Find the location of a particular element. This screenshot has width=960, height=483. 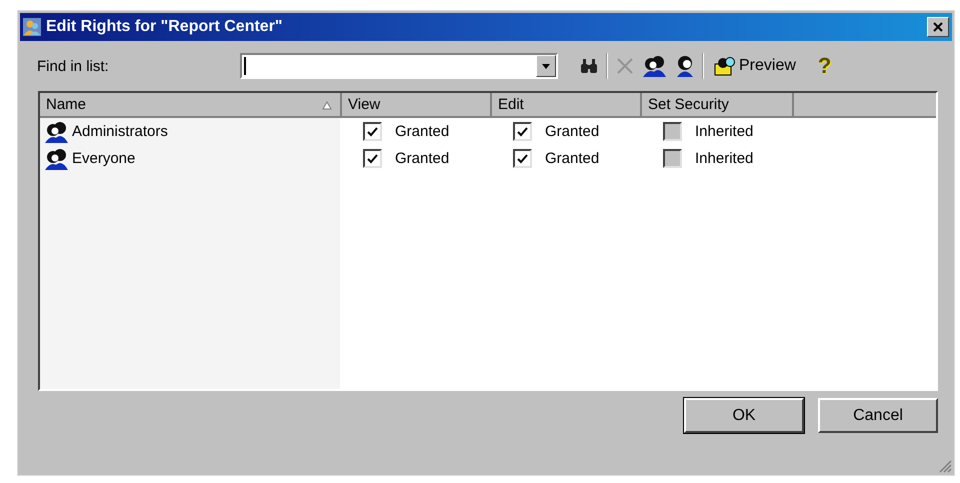

find-button is located at coordinates (589, 66).